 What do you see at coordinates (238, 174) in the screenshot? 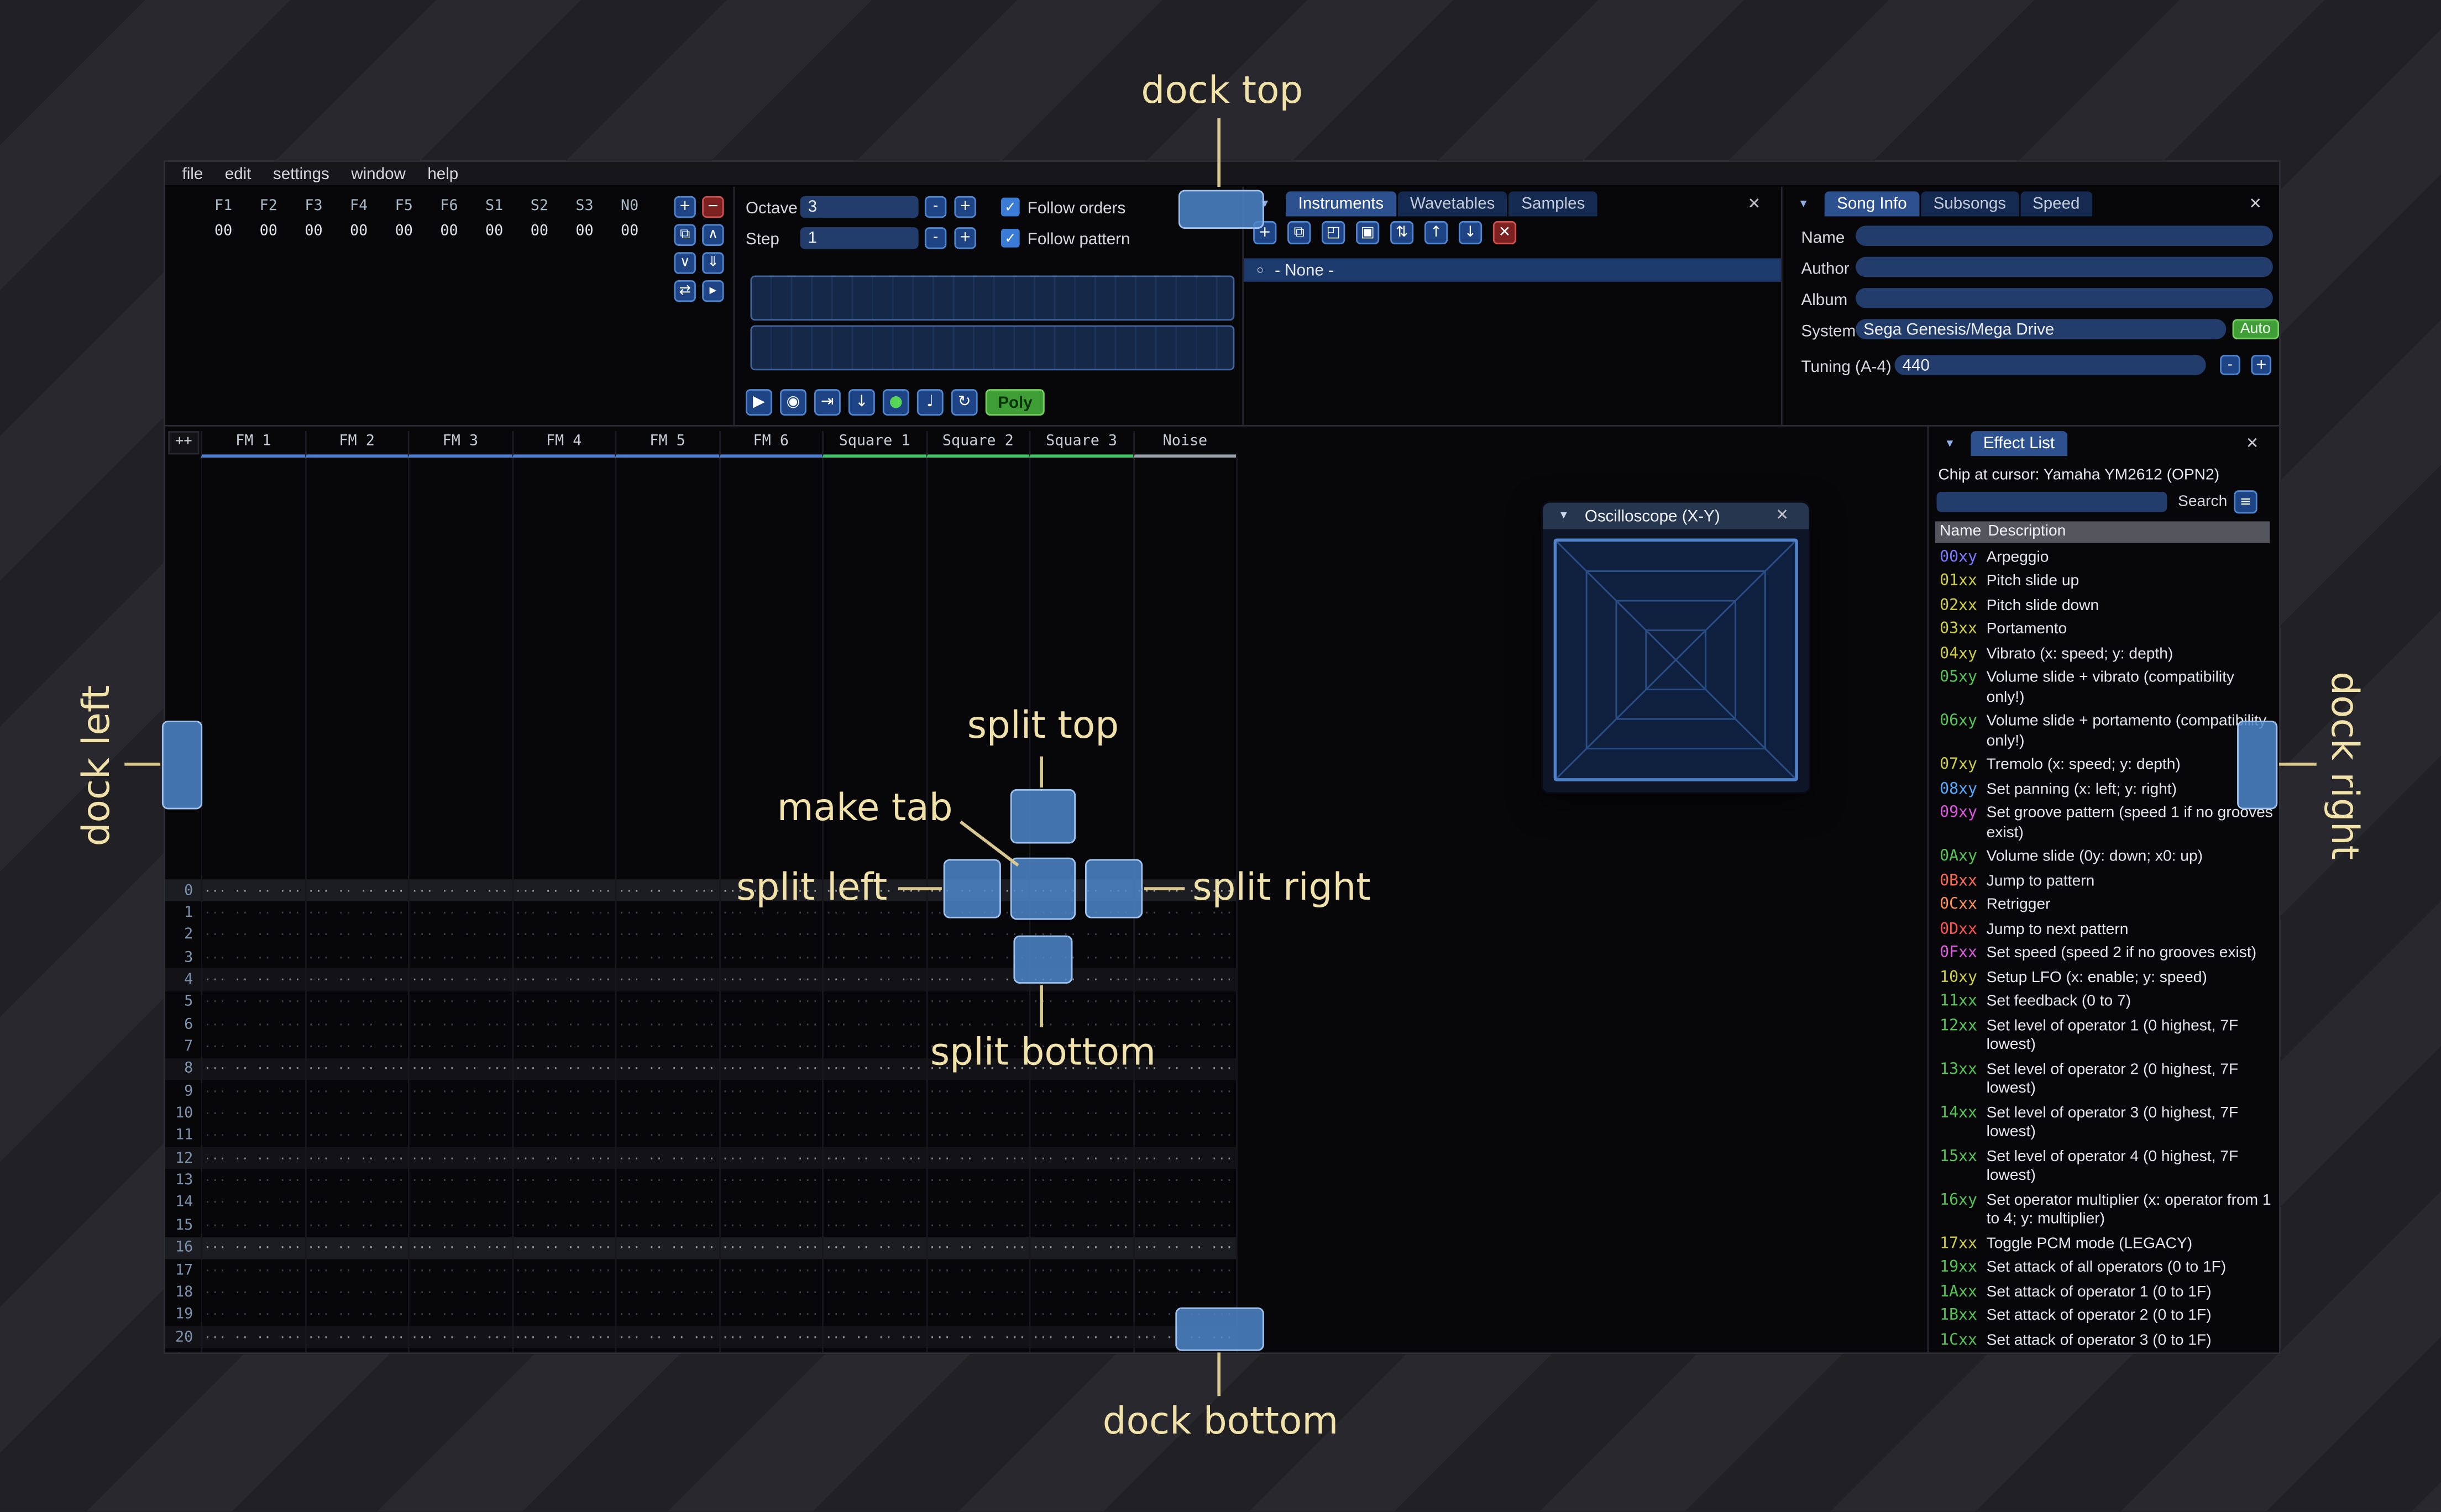
I see `menu-edit: edit` at bounding box center [238, 174].